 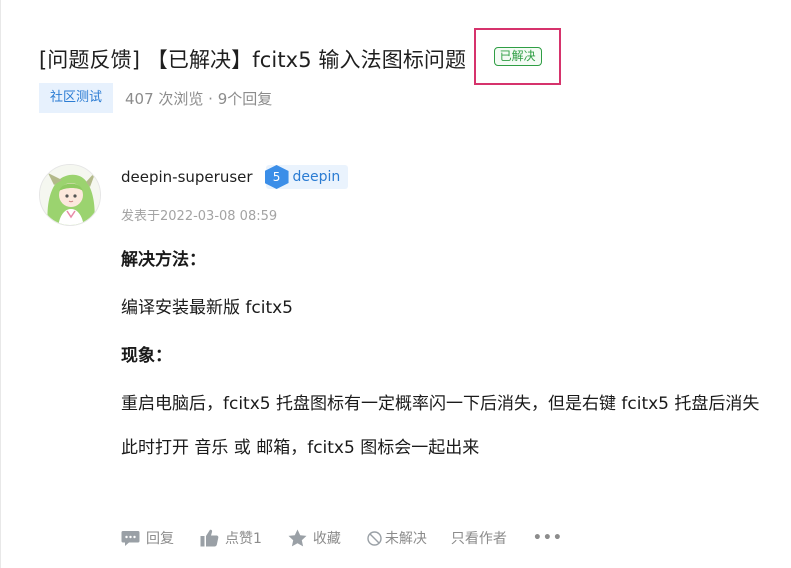 I want to click on solved-highlight-box: 已解决, so click(x=518, y=56).